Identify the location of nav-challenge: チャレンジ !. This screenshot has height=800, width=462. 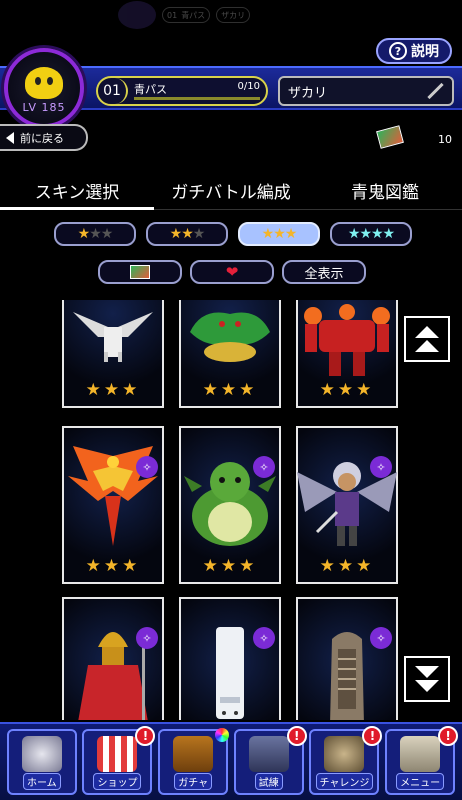
(346, 760).